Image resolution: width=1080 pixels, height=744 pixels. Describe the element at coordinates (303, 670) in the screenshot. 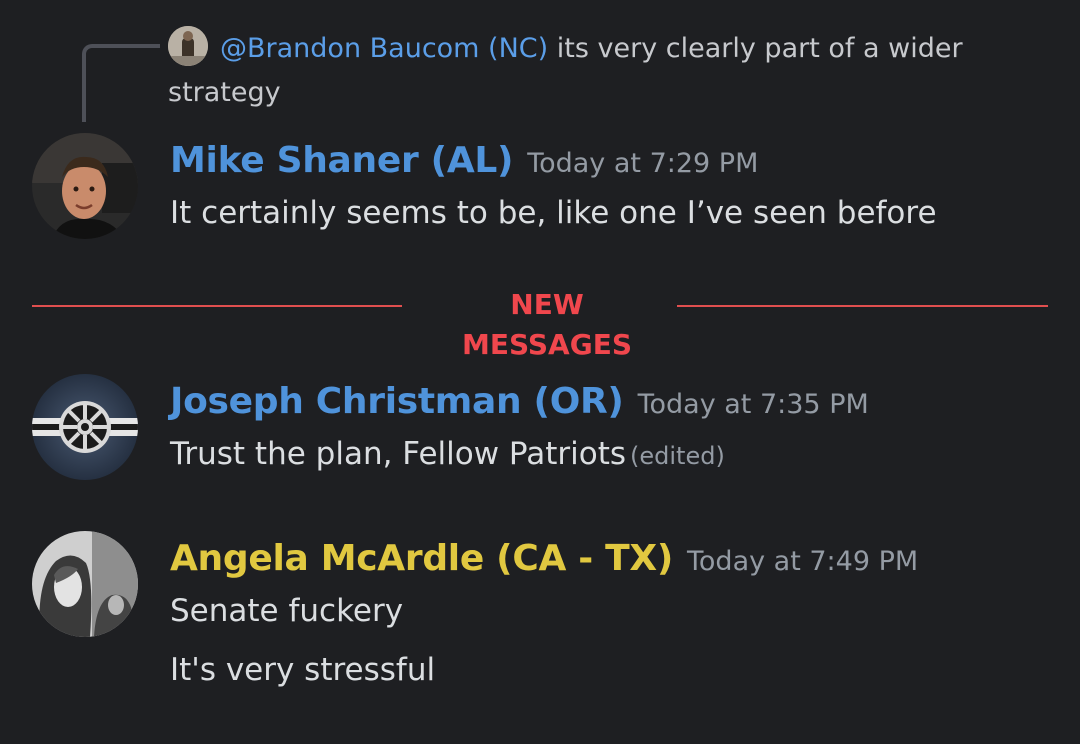

I see `message-text: It's very stressful` at that location.